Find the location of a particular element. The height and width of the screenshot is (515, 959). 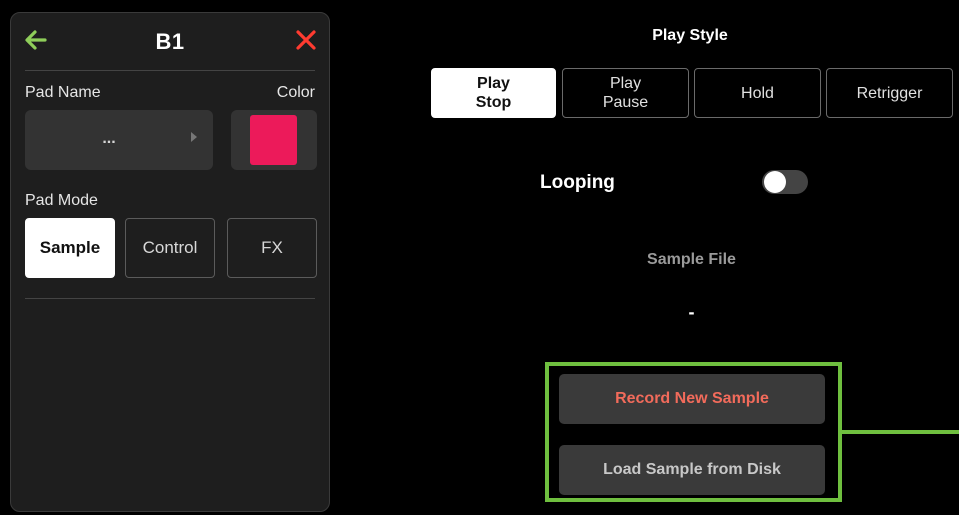

sample-file-label: Sample File is located at coordinates (691, 259).